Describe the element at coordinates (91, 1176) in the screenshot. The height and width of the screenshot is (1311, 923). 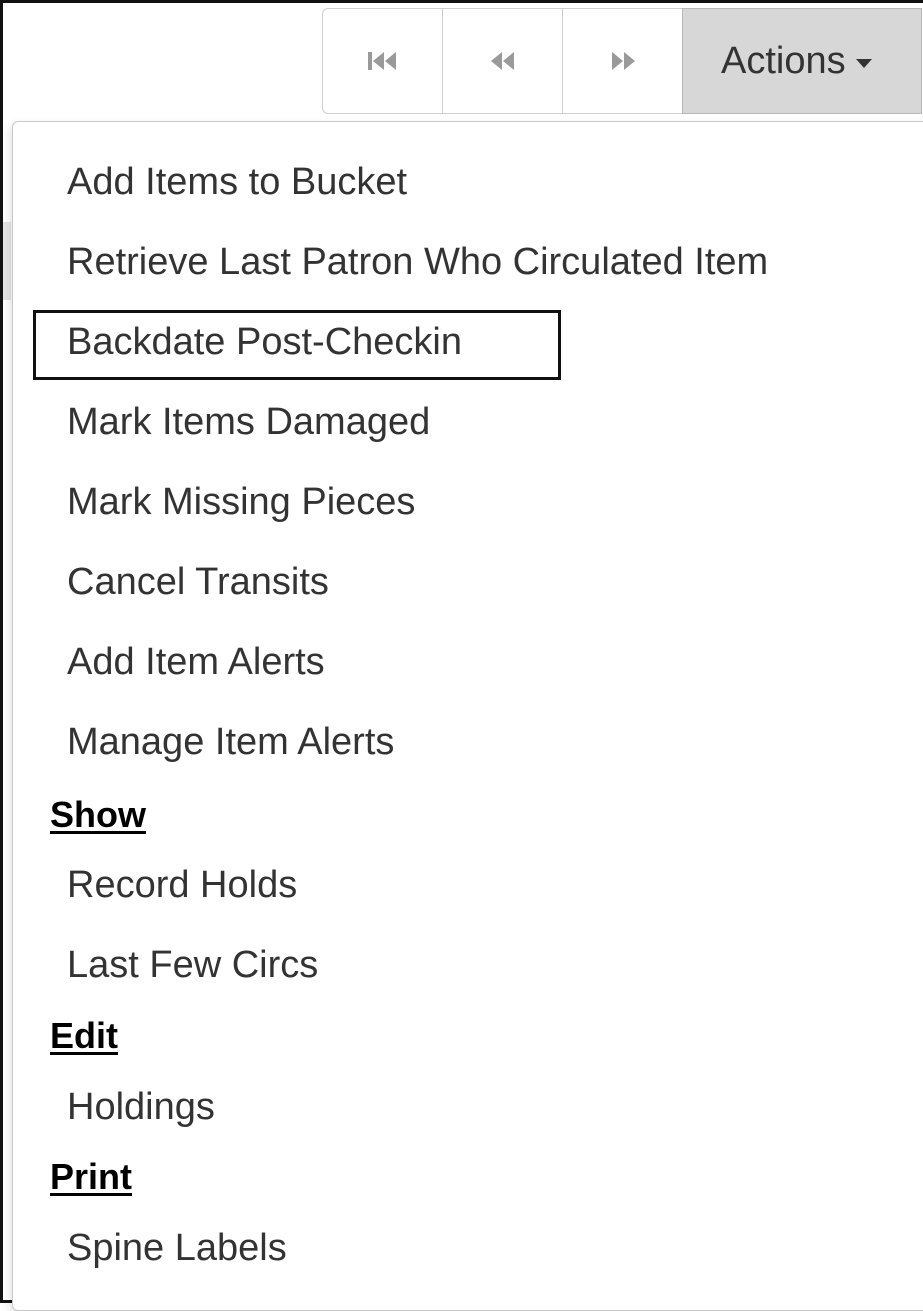
I see `section-header-print: Print` at that location.